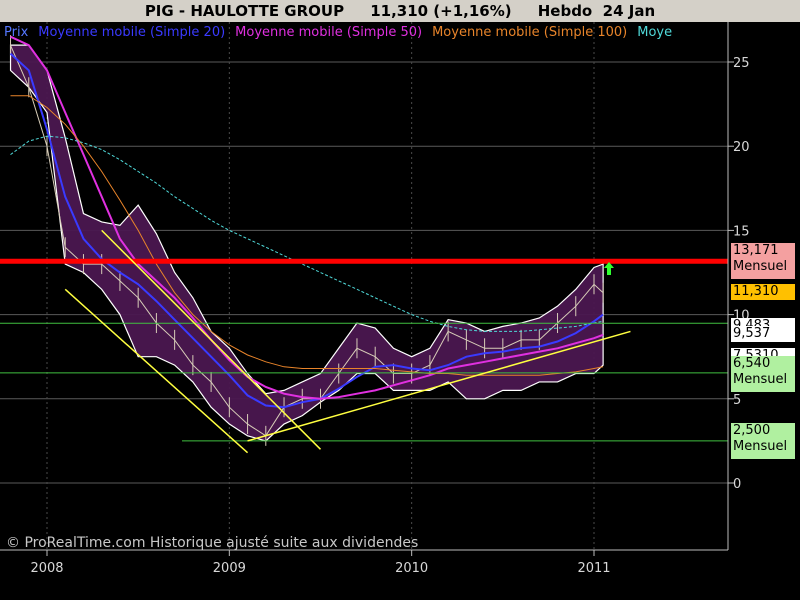  Describe the element at coordinates (756, 291) in the screenshot. I see `price-tag-value: 11,310` at that location.